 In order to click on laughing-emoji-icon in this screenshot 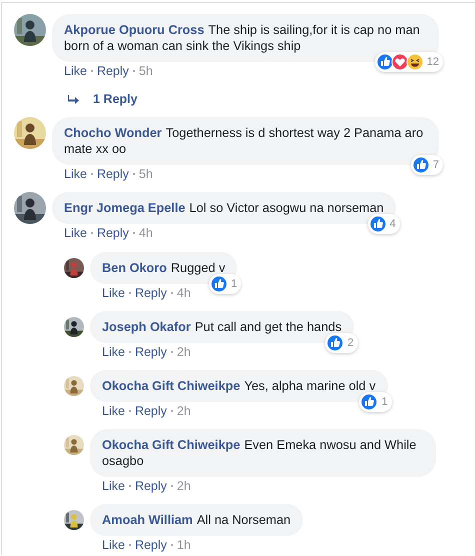, I will do `click(415, 62)`.